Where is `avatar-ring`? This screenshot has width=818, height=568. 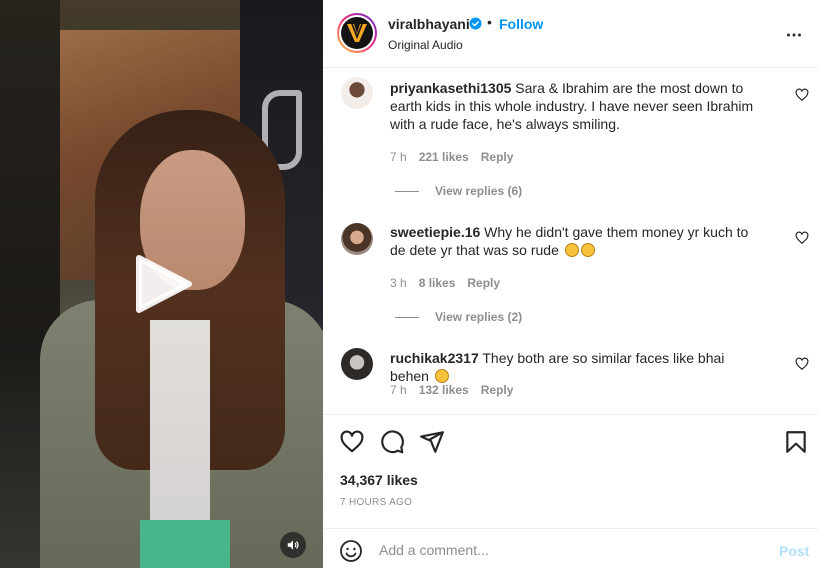 avatar-ring is located at coordinates (357, 33).